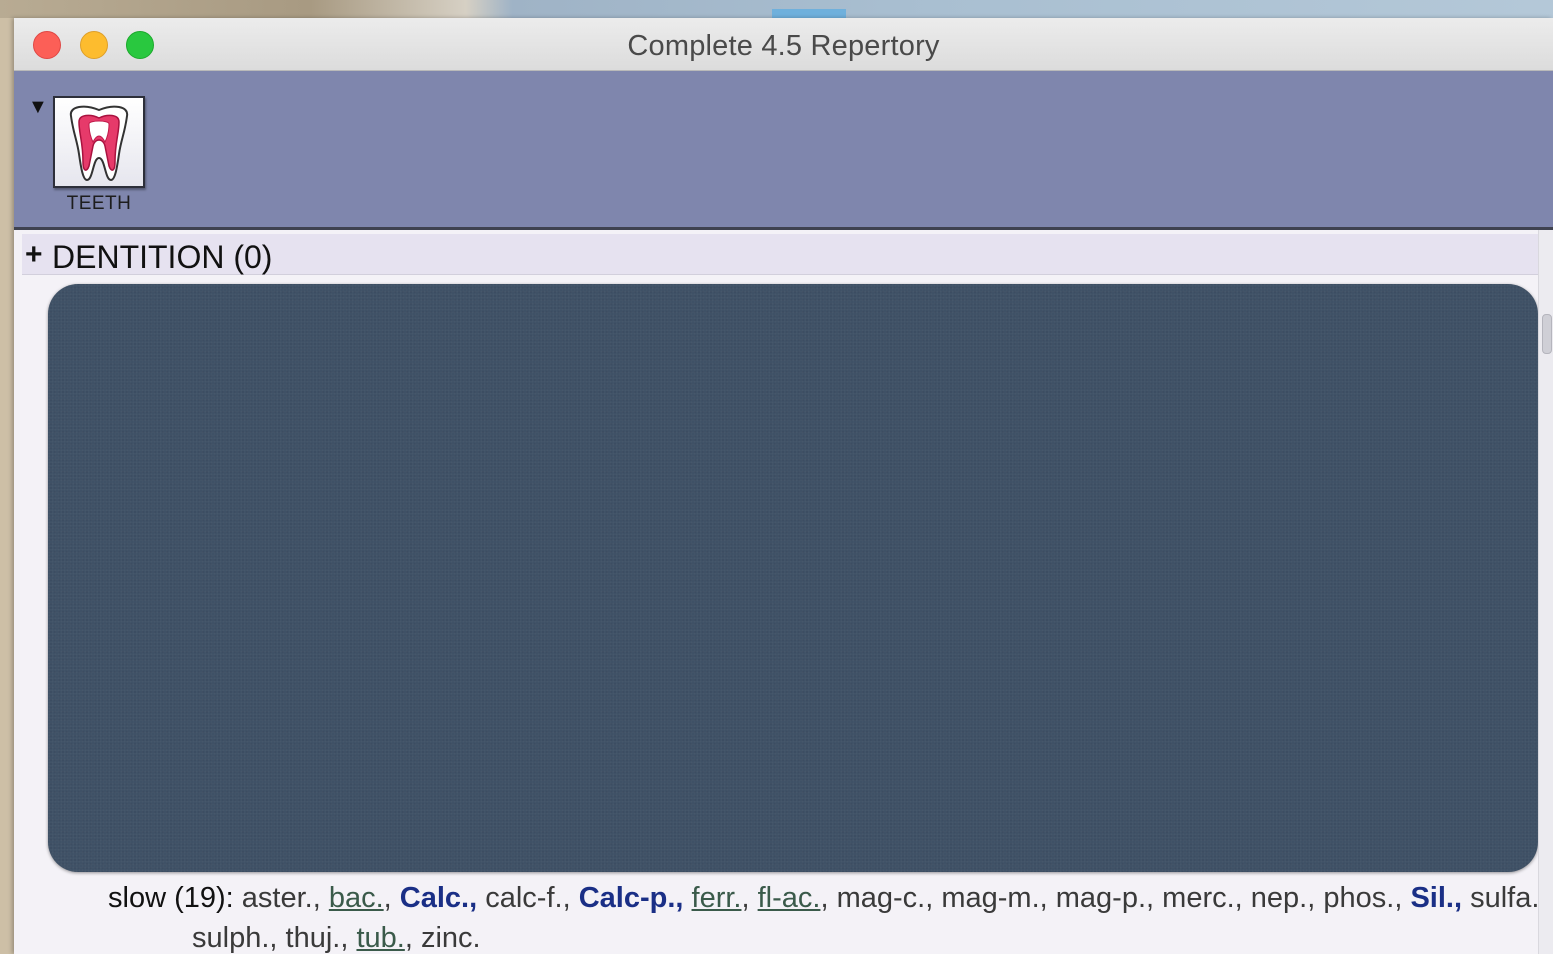 The height and width of the screenshot is (954, 1553). I want to click on remedy-item: nep., so click(1279, 898).